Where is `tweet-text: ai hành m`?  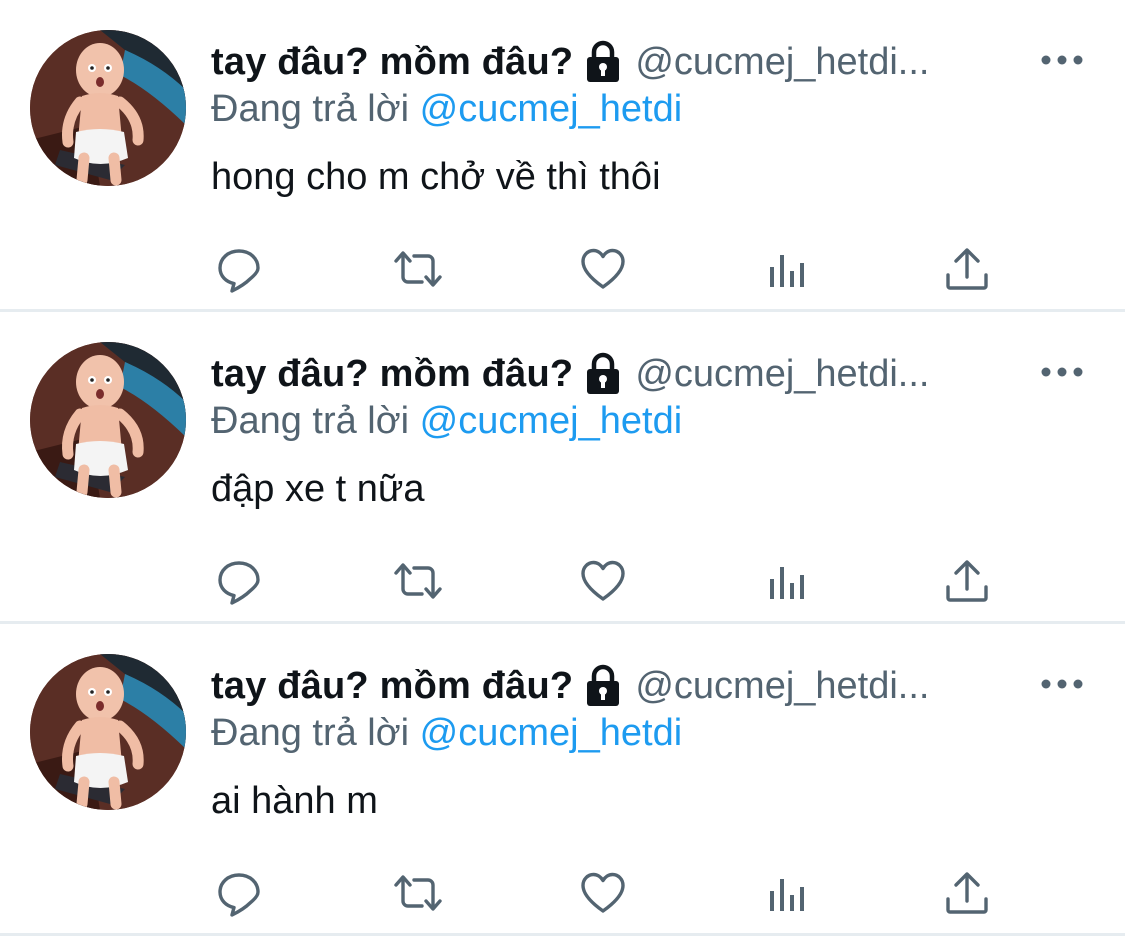
tweet-text: ai hành m is located at coordinates (294, 801).